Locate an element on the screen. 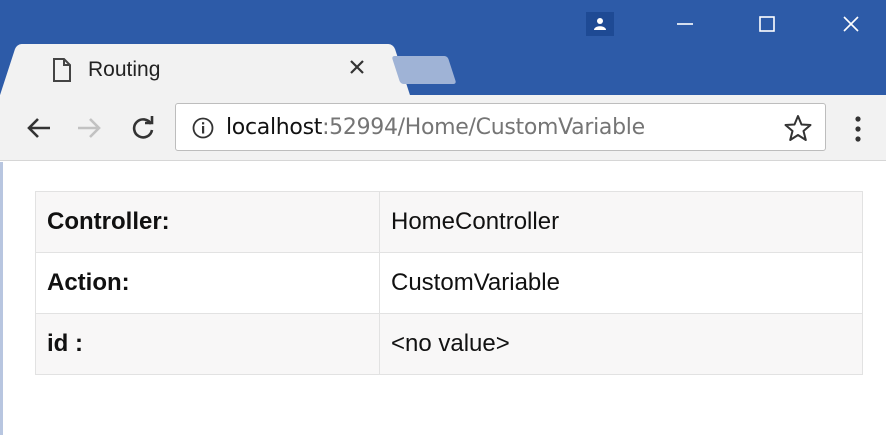  row-label: id : is located at coordinates (207, 344).